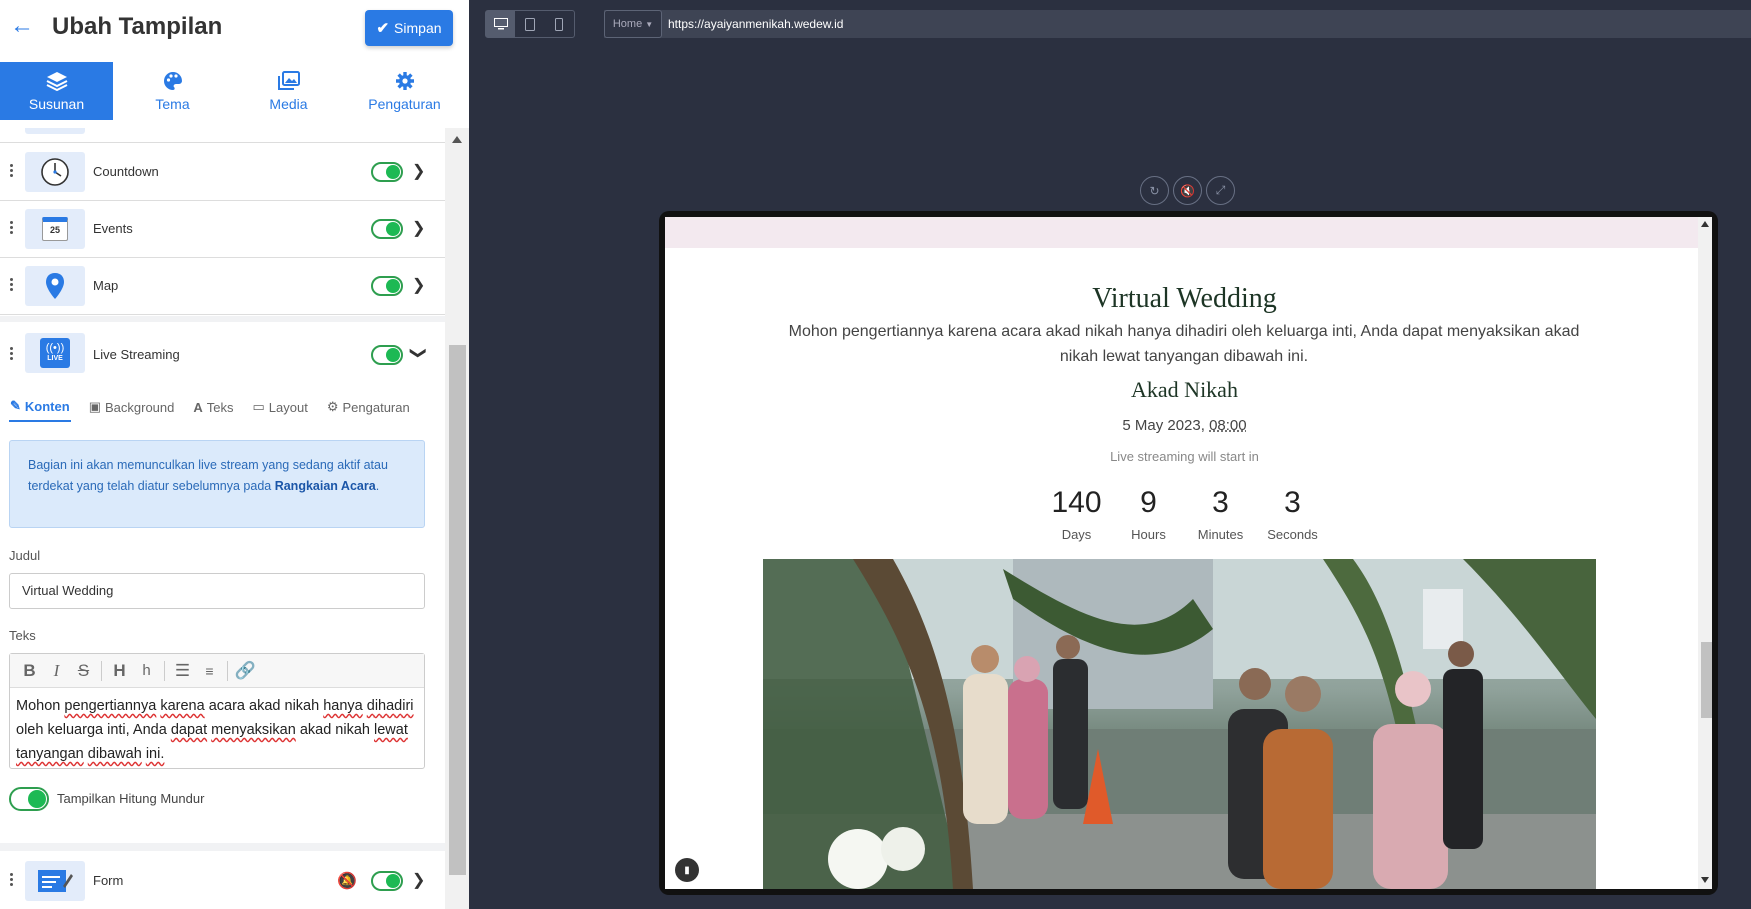 The image size is (1751, 909). I want to click on main-tabs: Susunan Tema Media Pengaturan, so click(234, 91).